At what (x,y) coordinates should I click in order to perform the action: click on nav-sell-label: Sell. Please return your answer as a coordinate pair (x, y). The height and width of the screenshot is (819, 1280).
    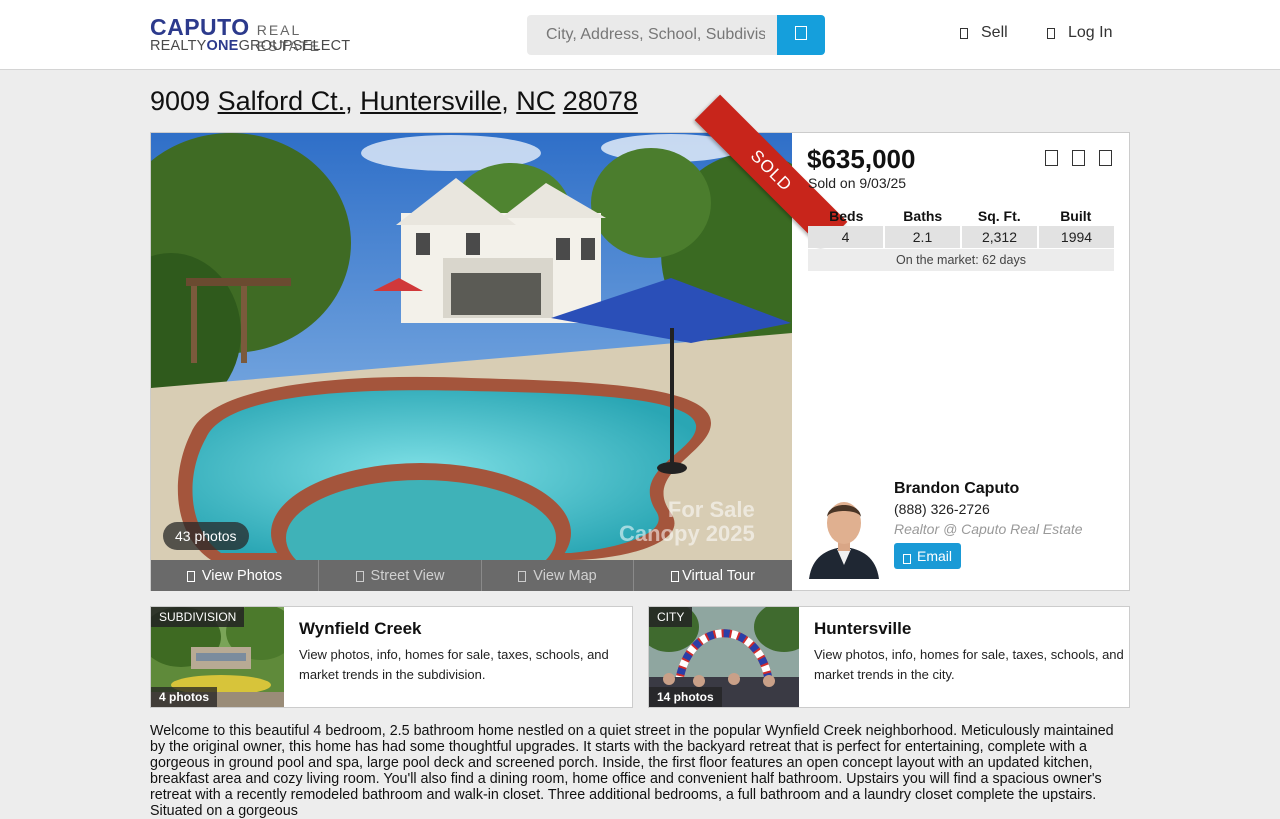
    Looking at the image, I should click on (994, 32).